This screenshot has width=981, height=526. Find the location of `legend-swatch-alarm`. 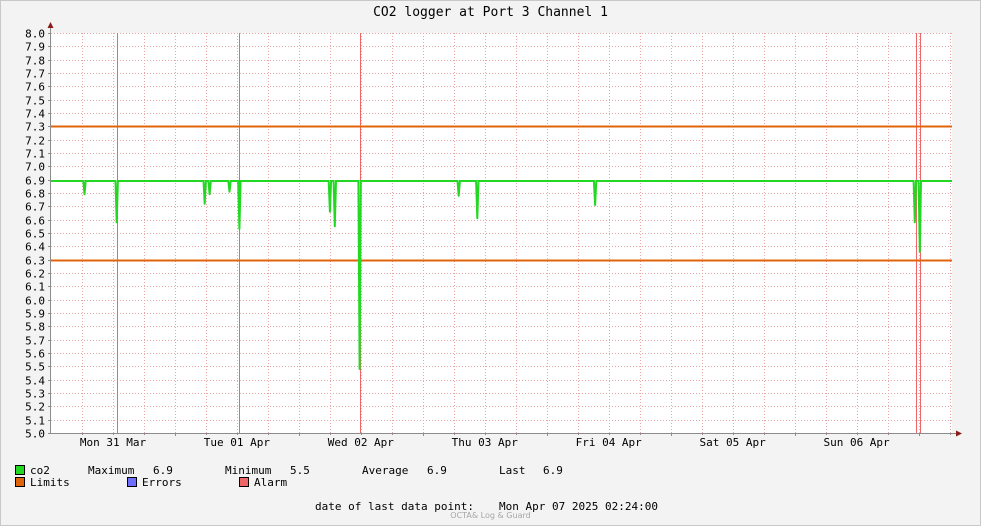

legend-swatch-alarm is located at coordinates (244, 482).